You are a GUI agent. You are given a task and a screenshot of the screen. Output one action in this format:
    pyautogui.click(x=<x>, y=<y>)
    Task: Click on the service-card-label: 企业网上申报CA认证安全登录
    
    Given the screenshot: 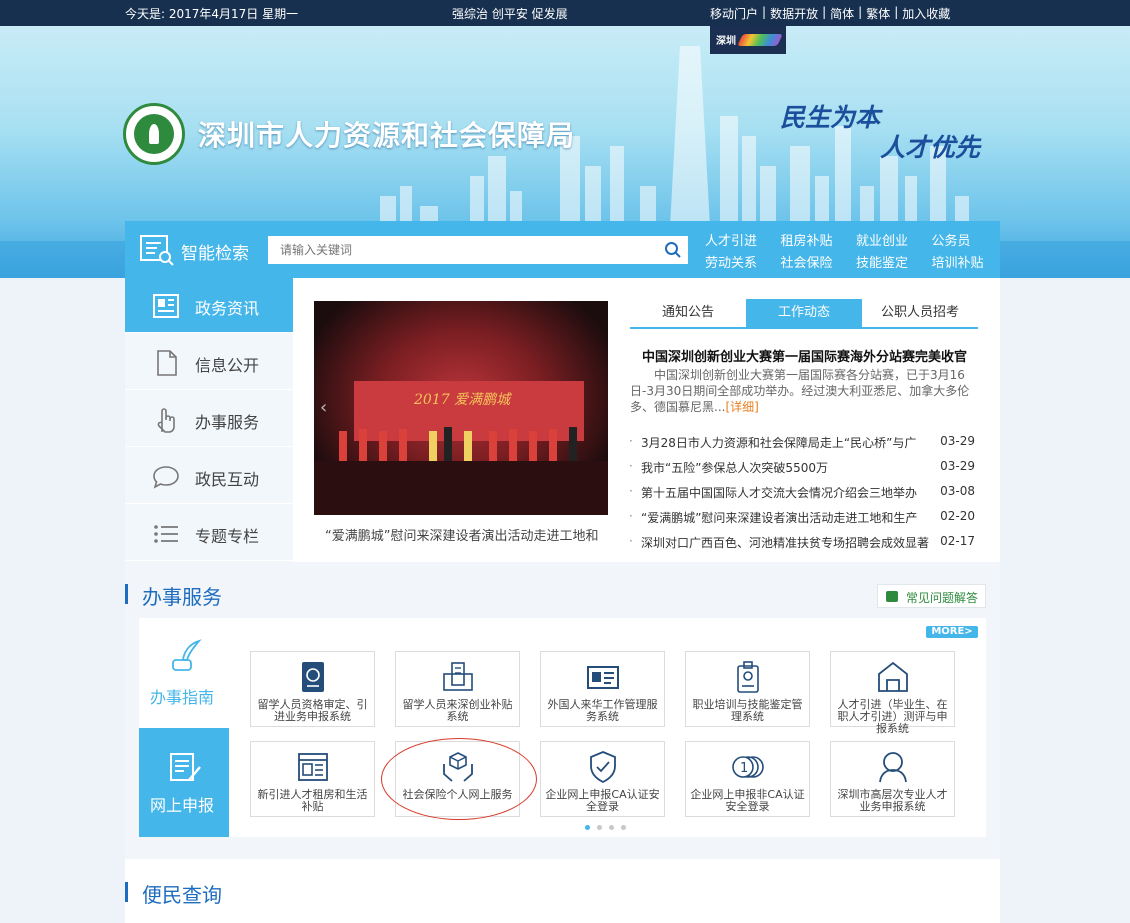 What is the action you would take?
    pyautogui.click(x=602, y=800)
    